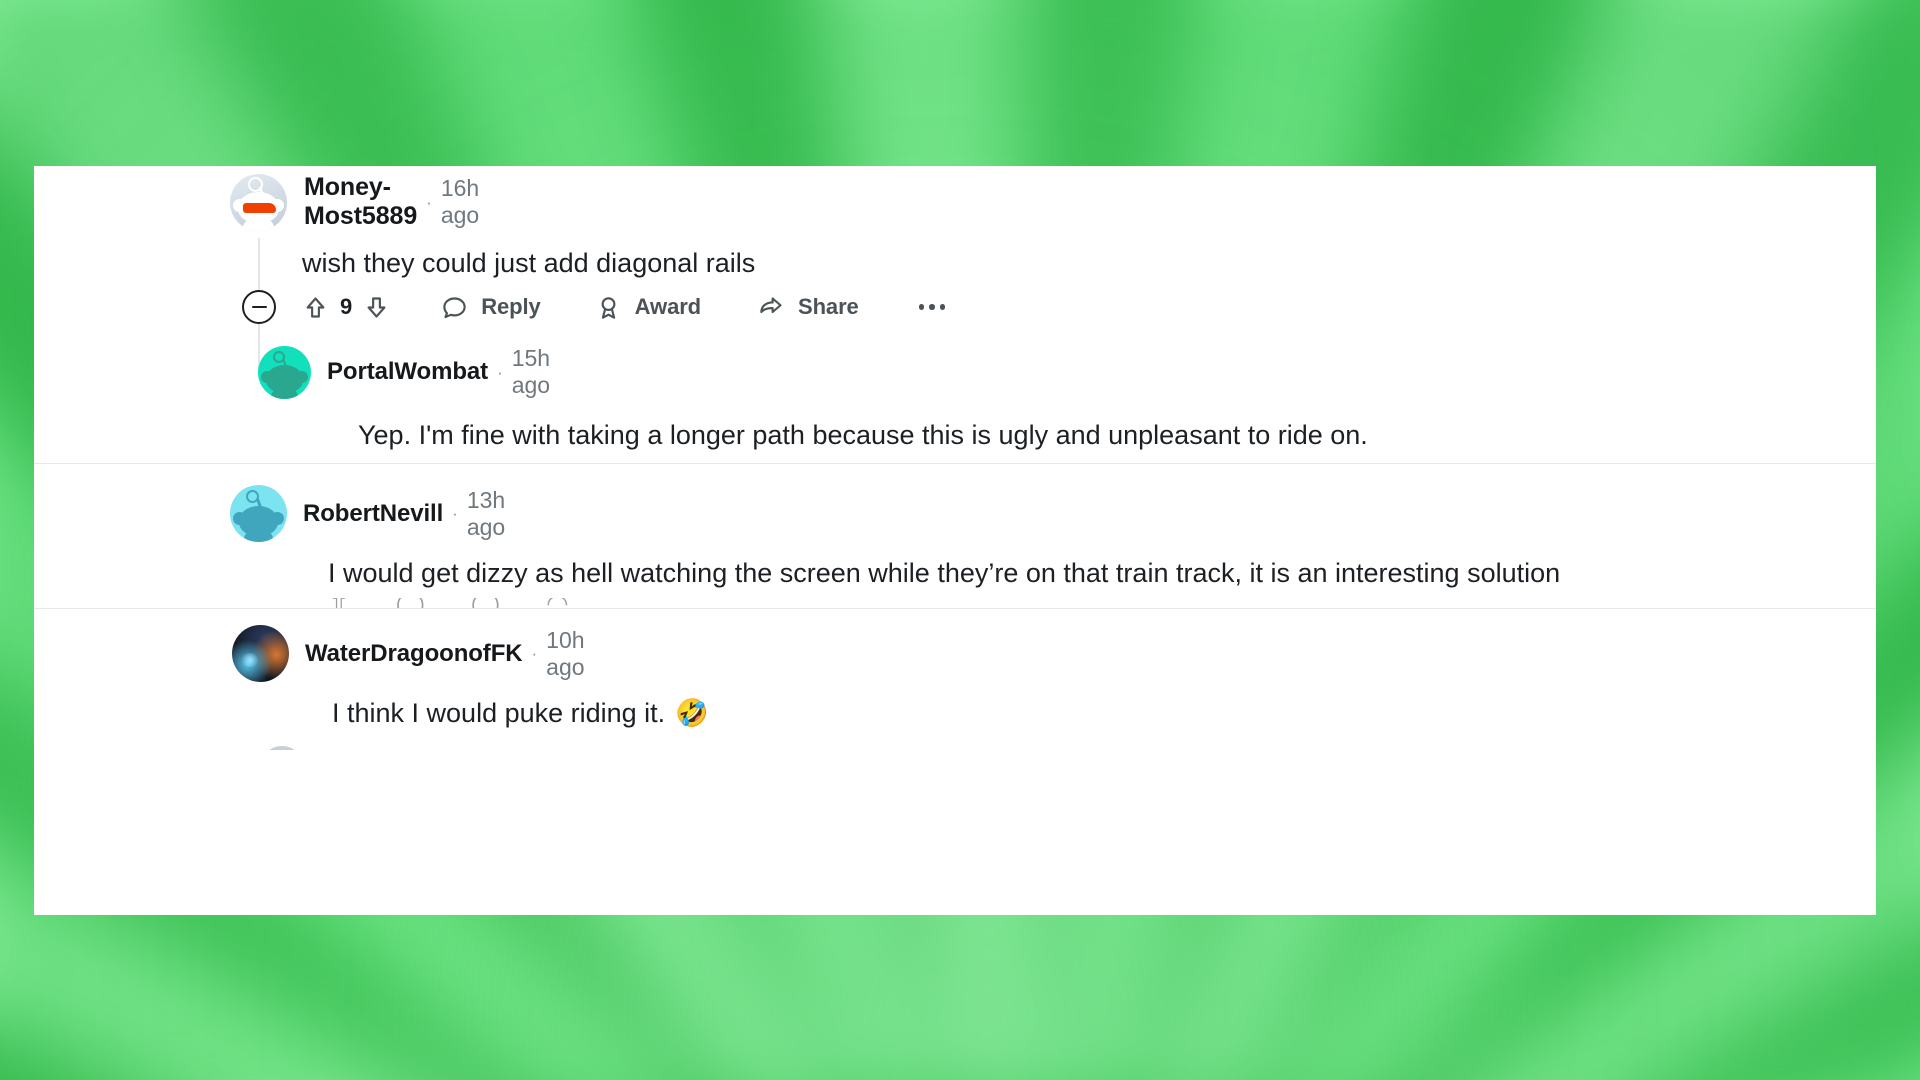 Image resolution: width=1920 pixels, height=1080 pixels. I want to click on comment-header: RobertNevill · 13h ago, so click(367, 513).